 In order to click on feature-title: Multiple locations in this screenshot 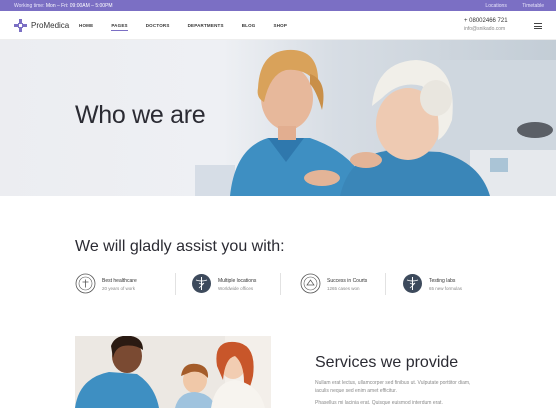, I will do `click(237, 281)`.